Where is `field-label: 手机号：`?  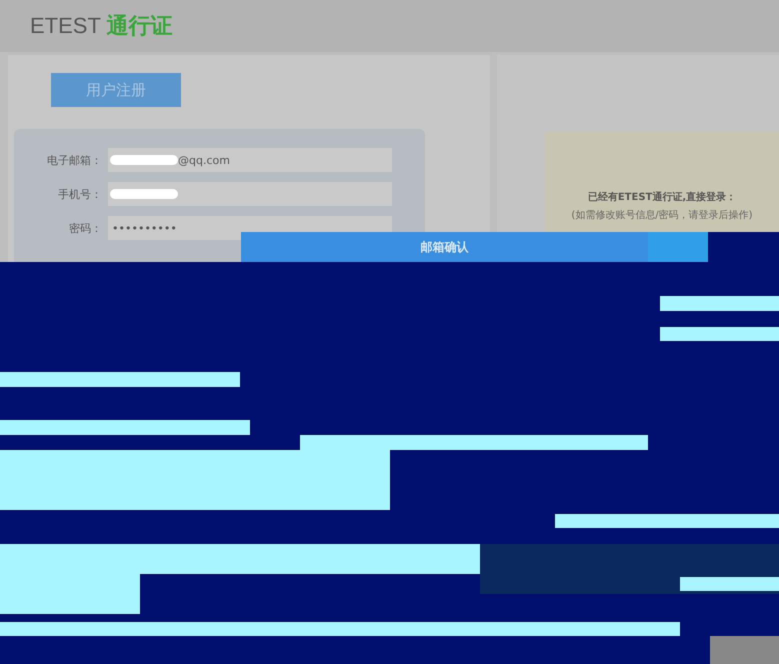 field-label: 手机号： is located at coordinates (80, 194).